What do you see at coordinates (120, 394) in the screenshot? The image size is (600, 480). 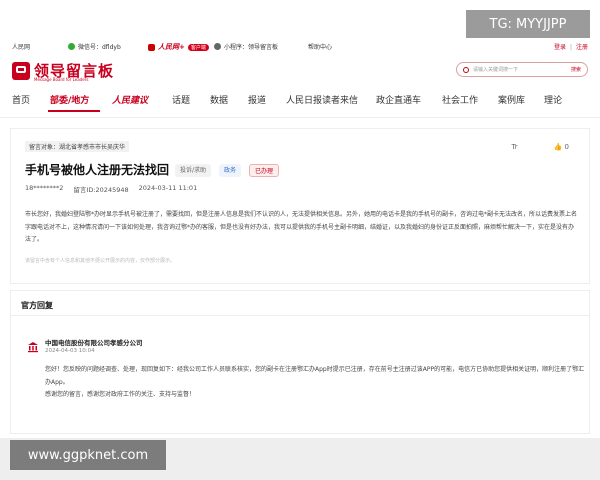 I see `reply-closing: 感谢您的留言，感谢您对政府工作的关注、支持与监督！` at bounding box center [120, 394].